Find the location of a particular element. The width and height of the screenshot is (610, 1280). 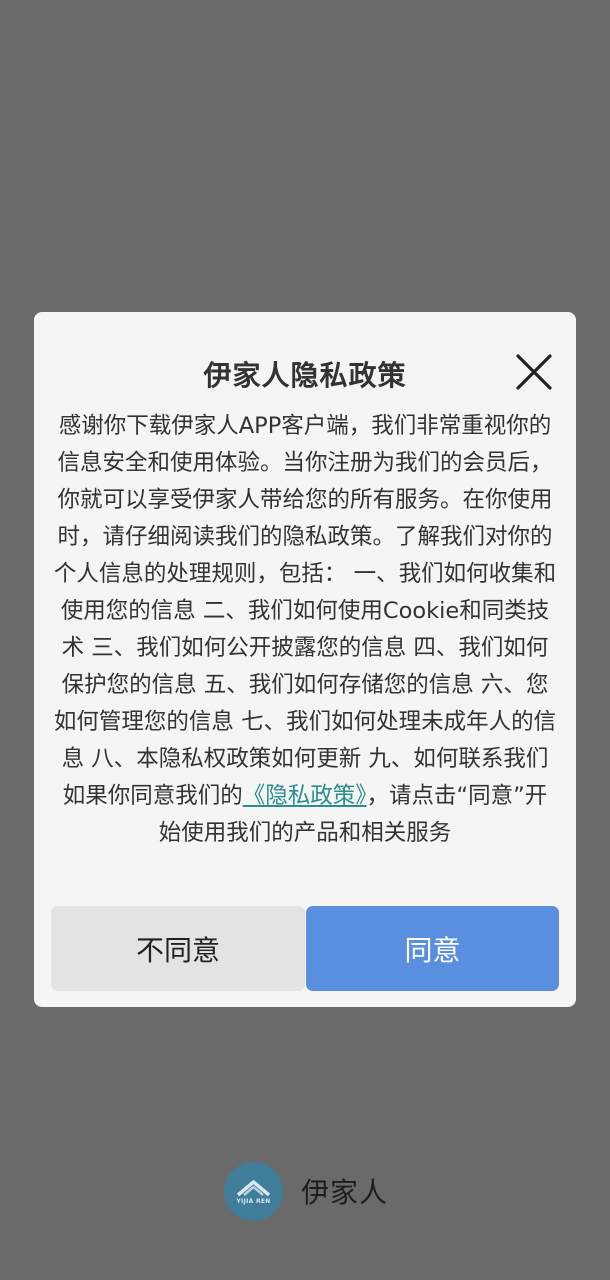

app-name: 伊家人 is located at coordinates (345, 1192).